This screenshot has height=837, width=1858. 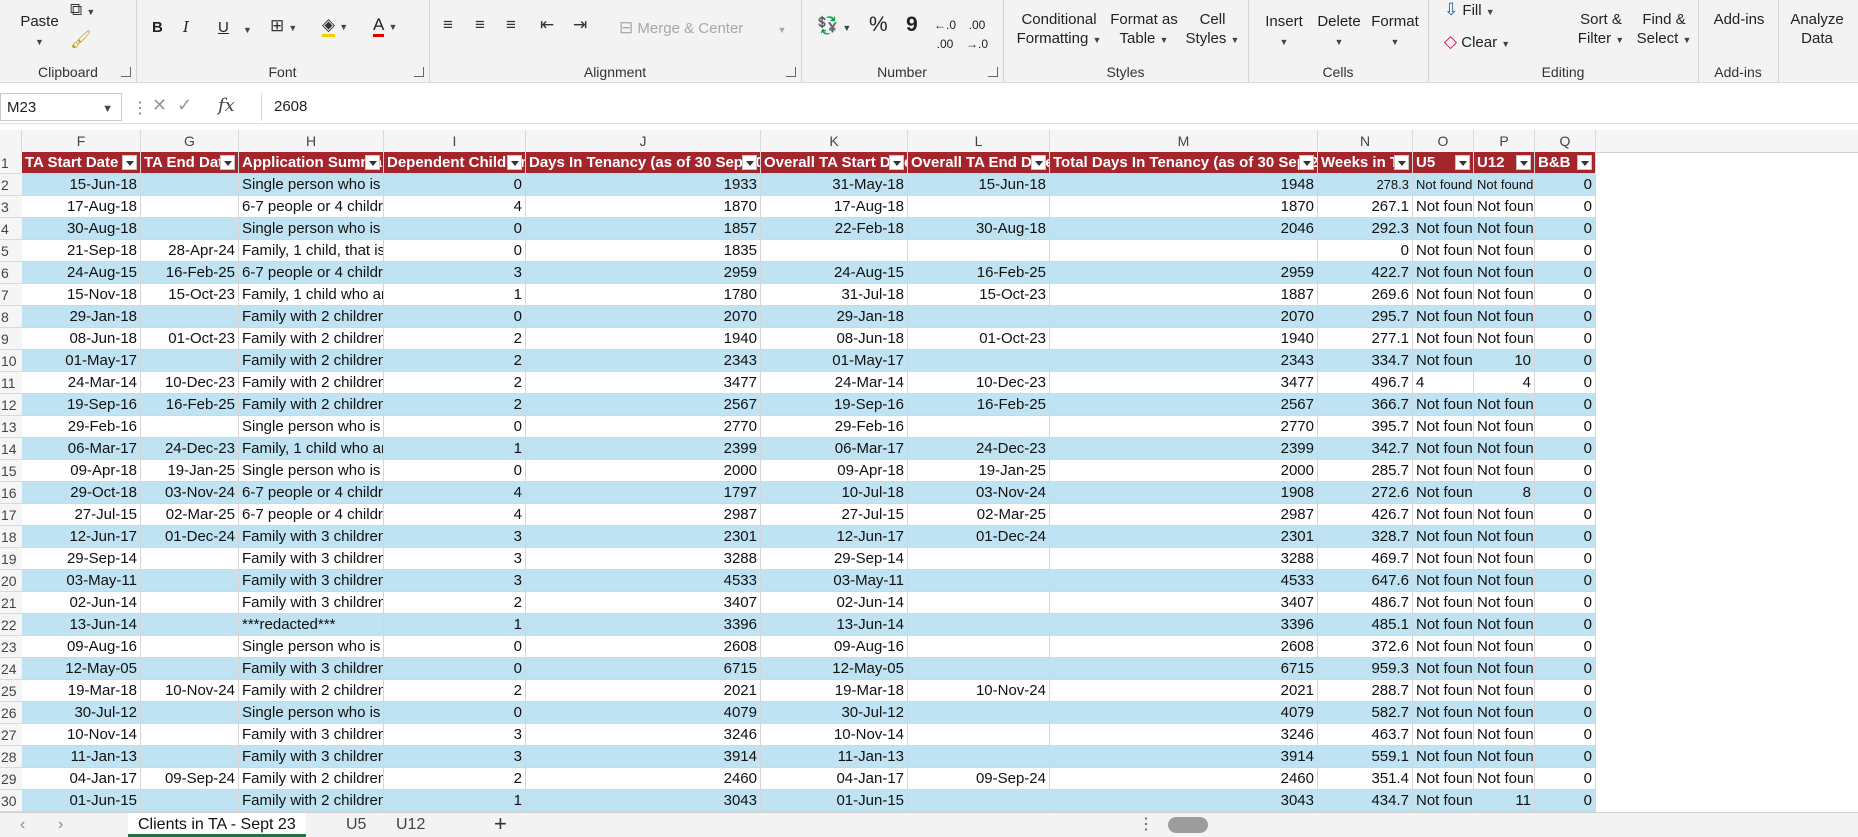 What do you see at coordinates (419, 72) in the screenshot?
I see `font-launcher-icon` at bounding box center [419, 72].